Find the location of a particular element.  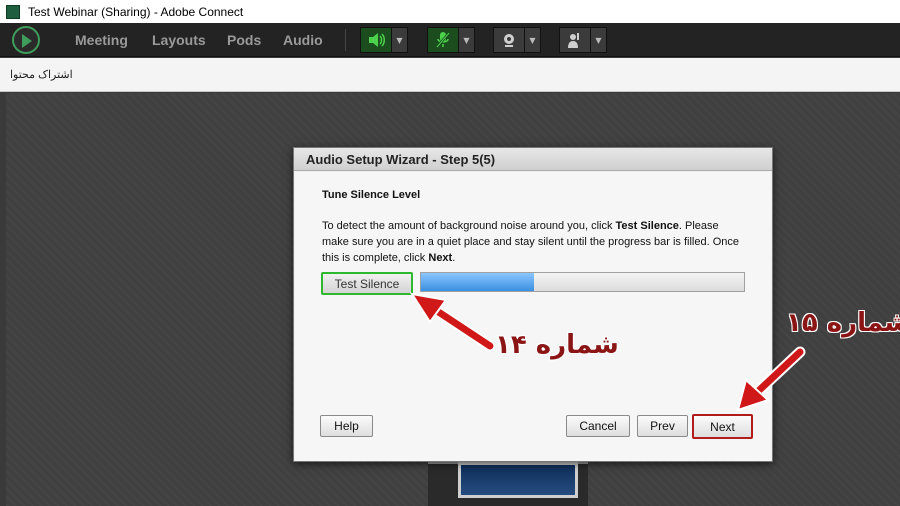

microphone-dropdown-chevron-icon: ▼ is located at coordinates (467, 40).